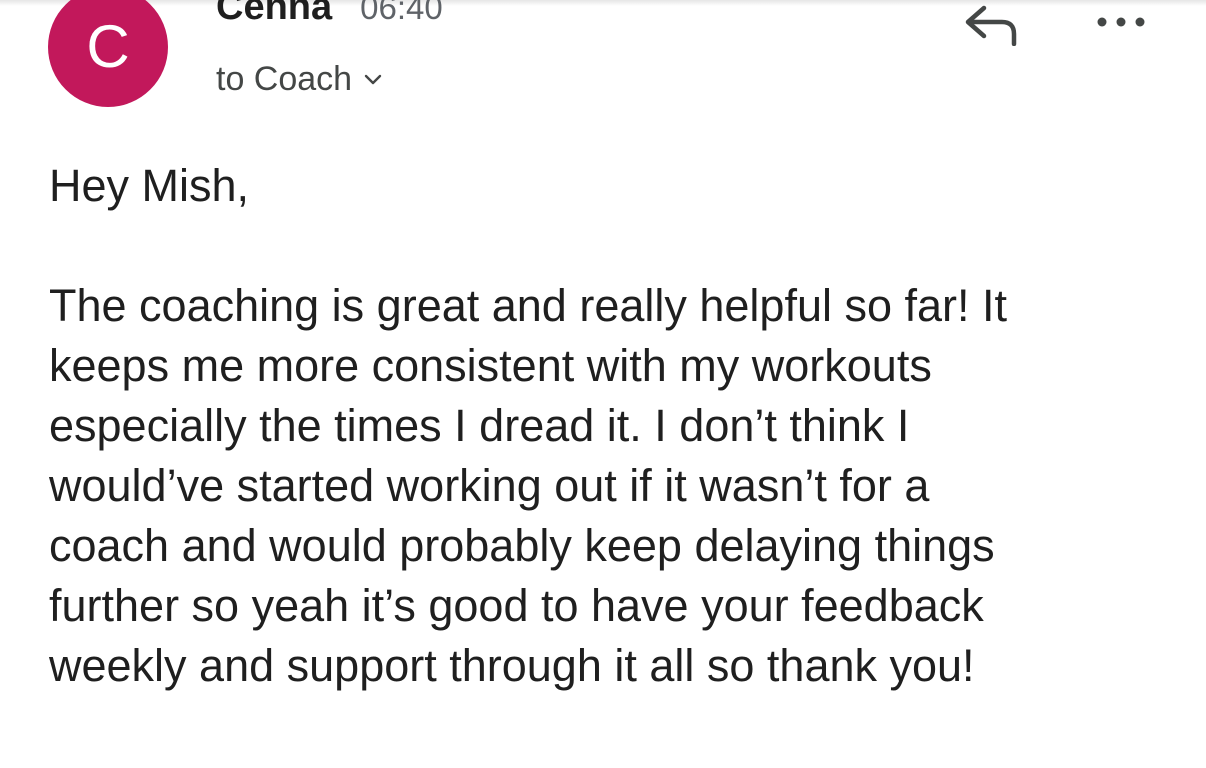  I want to click on message-greeting: Hey Mish,, so click(149, 185).